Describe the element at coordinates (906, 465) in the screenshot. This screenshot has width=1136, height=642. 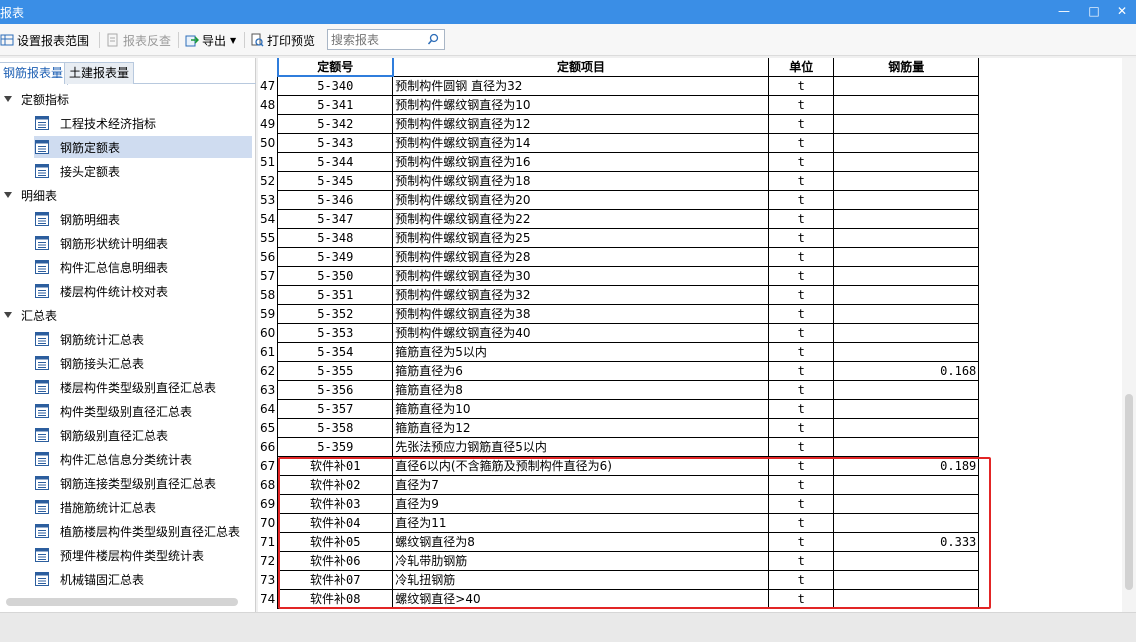
I see `rebar-amount-cell: 0.189` at that location.